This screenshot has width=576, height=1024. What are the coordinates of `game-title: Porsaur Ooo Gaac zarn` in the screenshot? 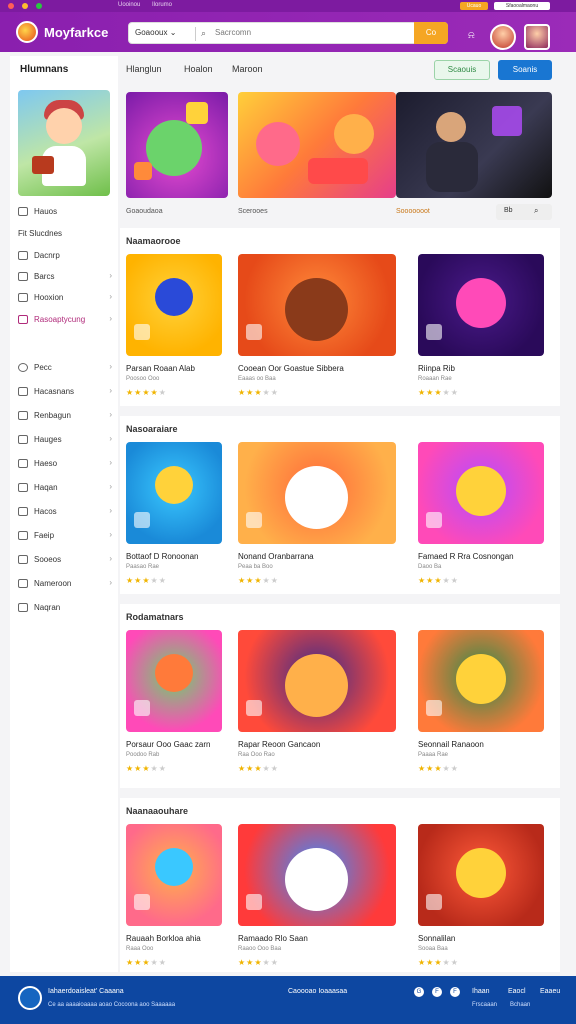 It's located at (168, 744).